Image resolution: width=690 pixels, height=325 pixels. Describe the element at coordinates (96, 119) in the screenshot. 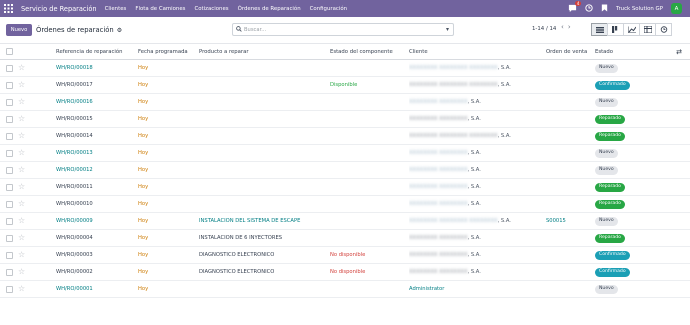

I see `cell-ref: WH/RO/00015` at that location.